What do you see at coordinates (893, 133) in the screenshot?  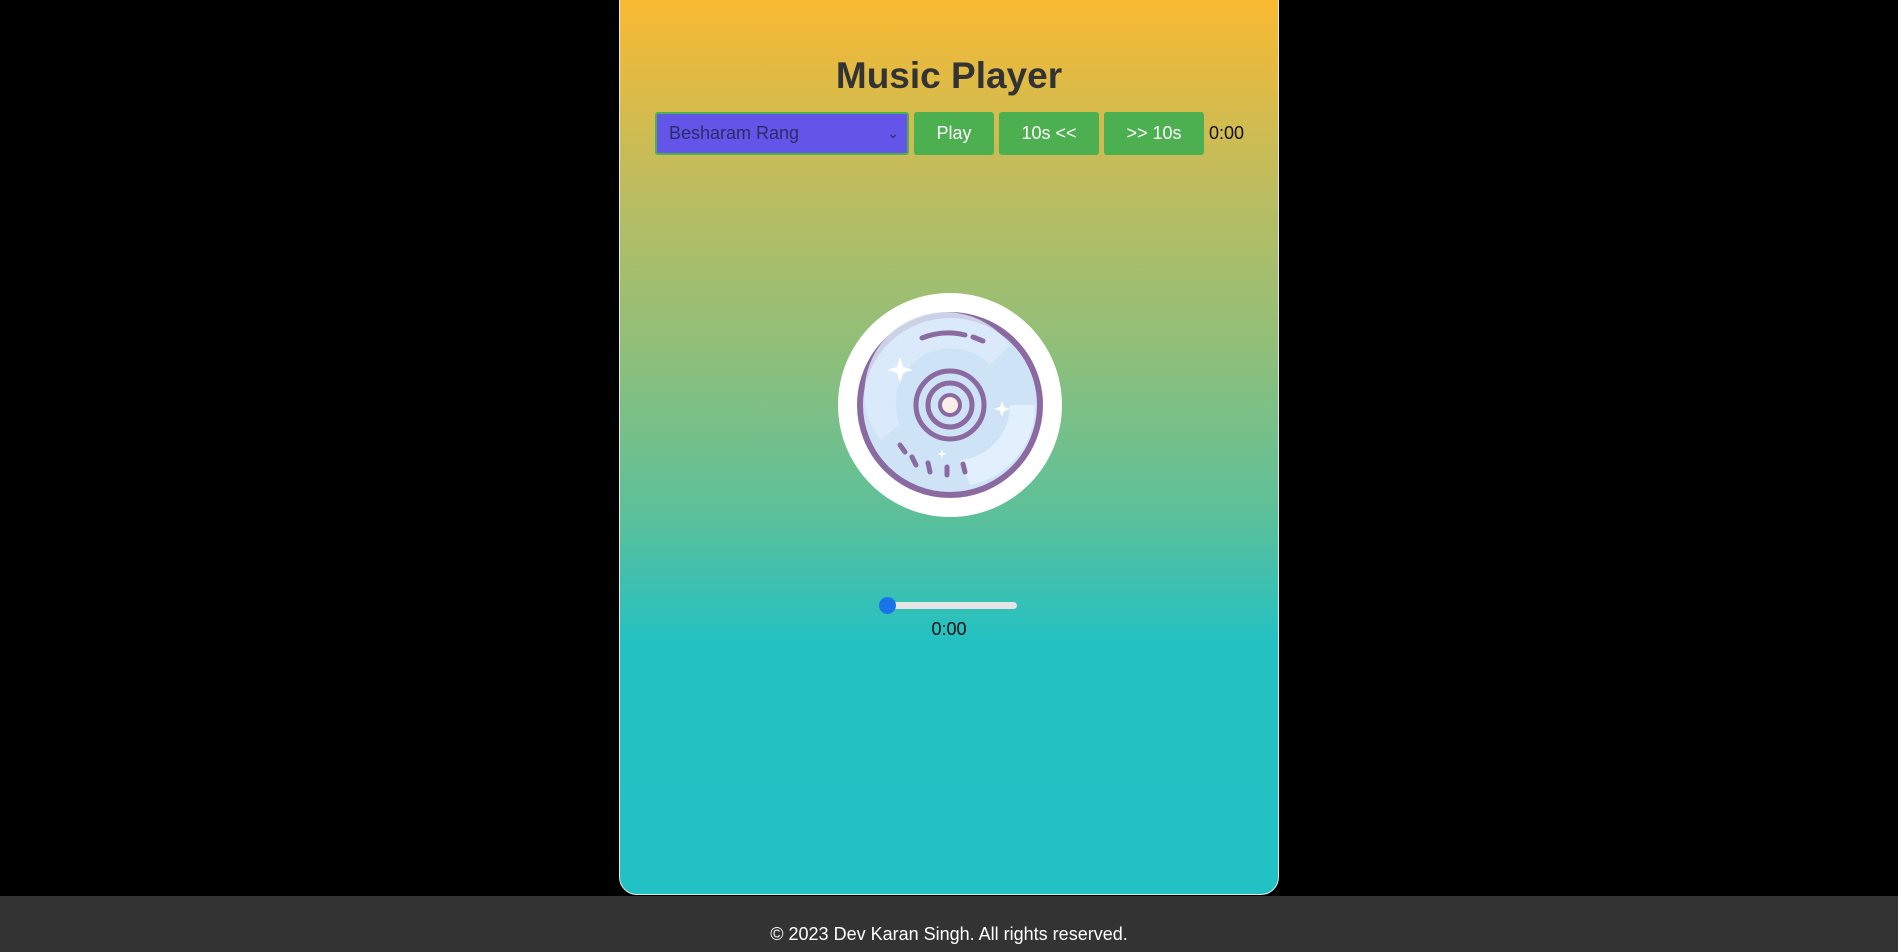 I see `chevron-down-icon: ⌄` at bounding box center [893, 133].